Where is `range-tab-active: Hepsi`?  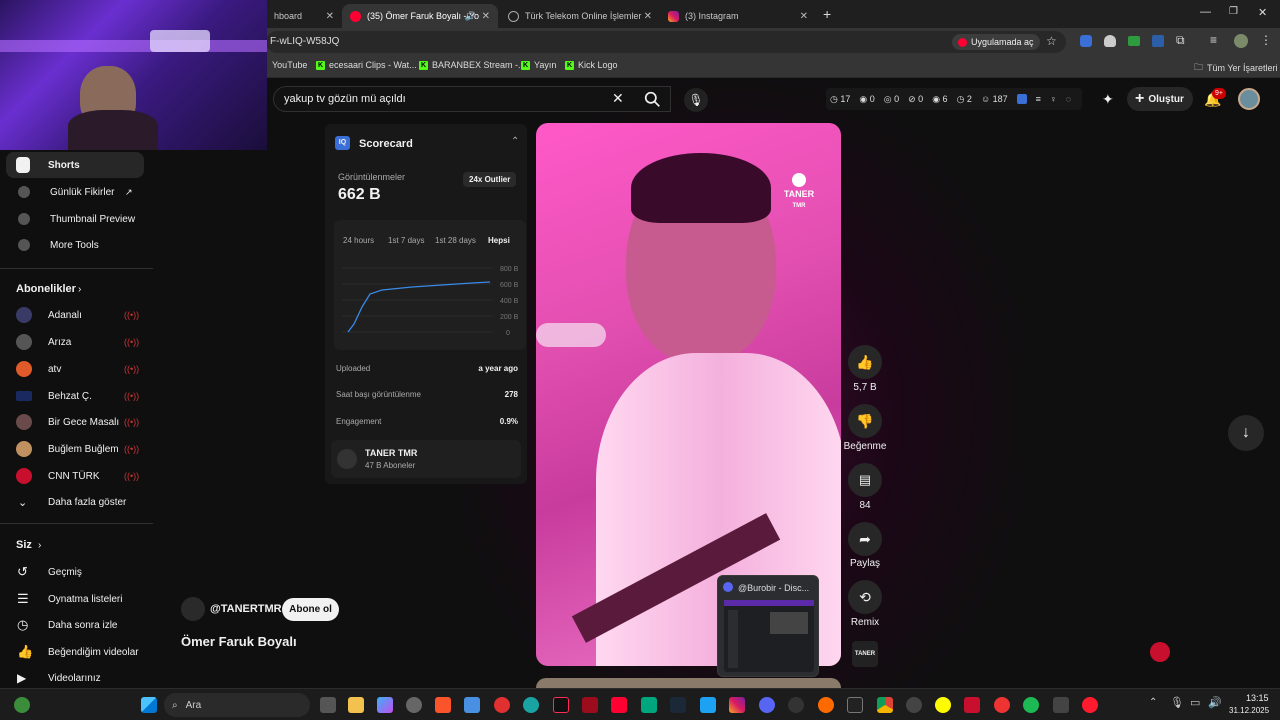 range-tab-active: Hepsi is located at coordinates (499, 240).